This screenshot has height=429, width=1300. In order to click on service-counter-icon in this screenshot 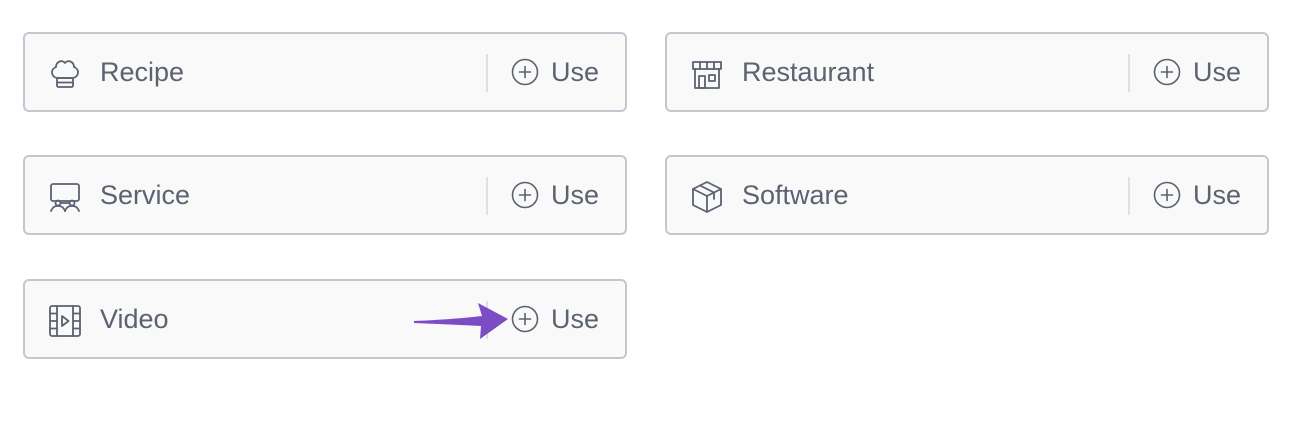, I will do `click(65, 197)`.